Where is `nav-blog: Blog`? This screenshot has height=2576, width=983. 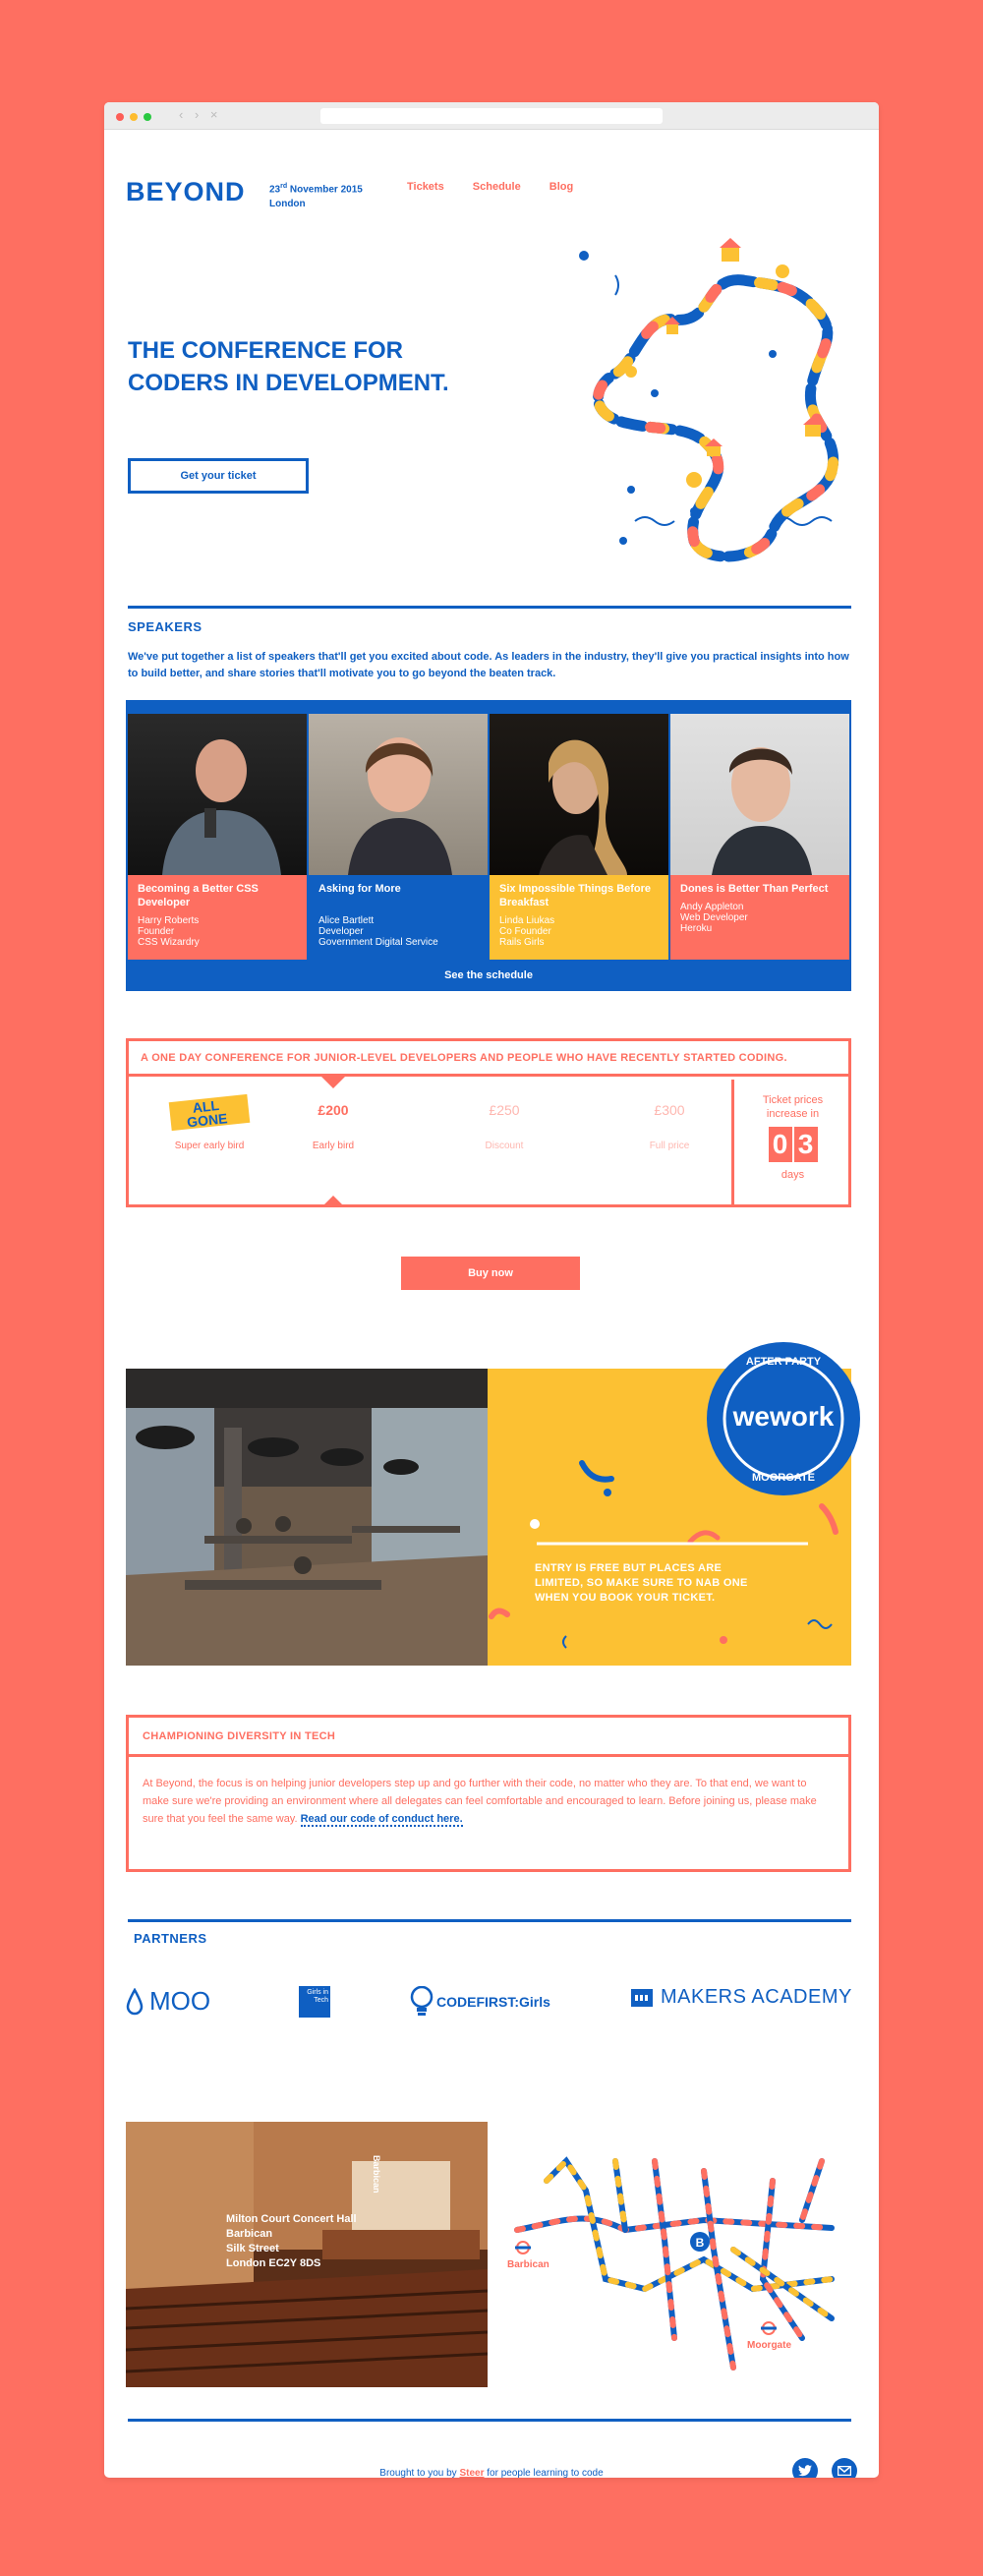
nav-blog: Blog is located at coordinates (561, 187).